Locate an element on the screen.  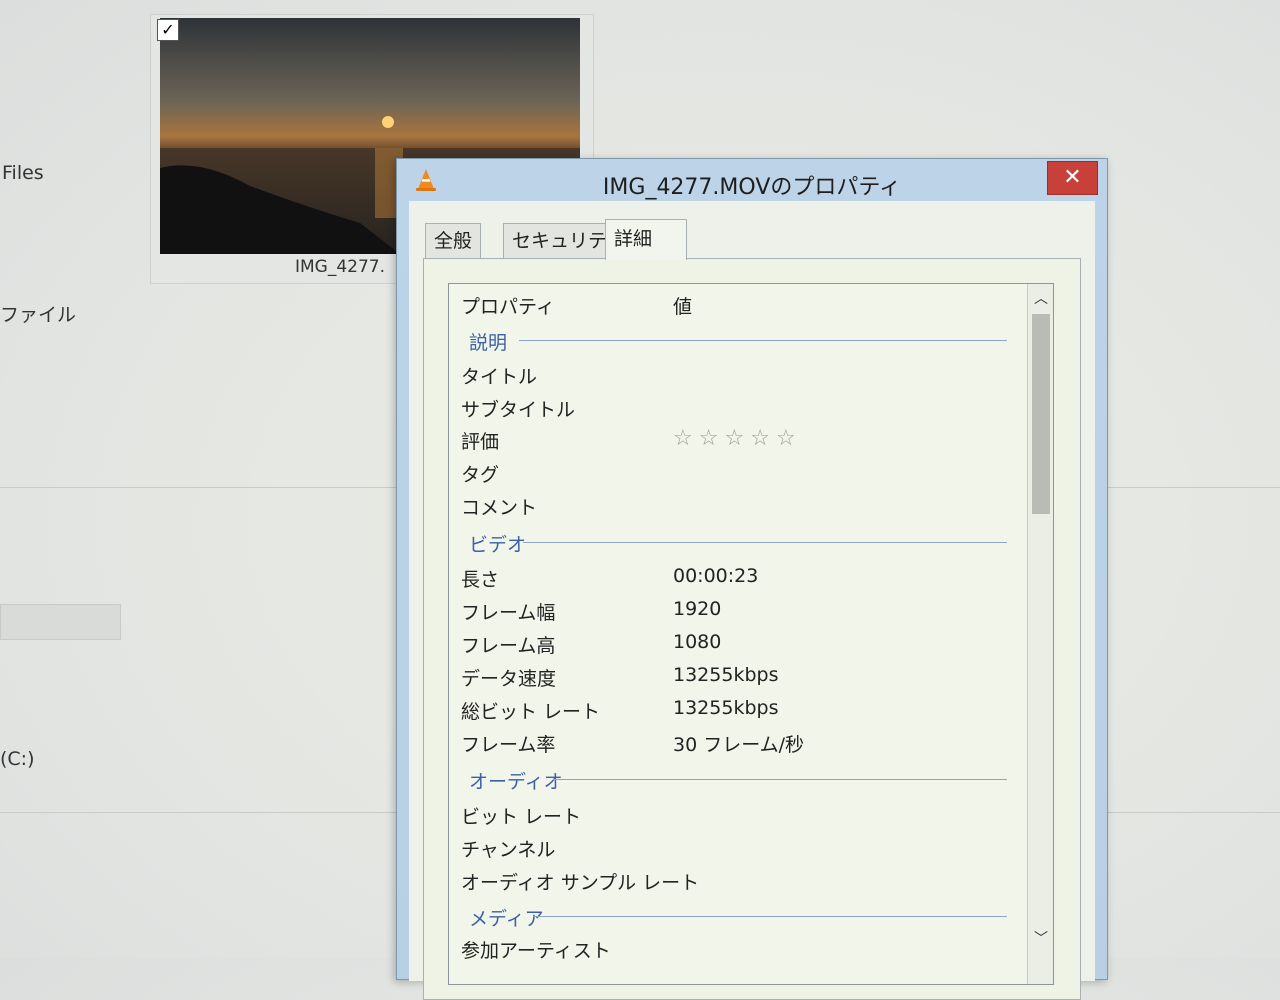
row-subtitle: サブタイトル is located at coordinates (518, 408).